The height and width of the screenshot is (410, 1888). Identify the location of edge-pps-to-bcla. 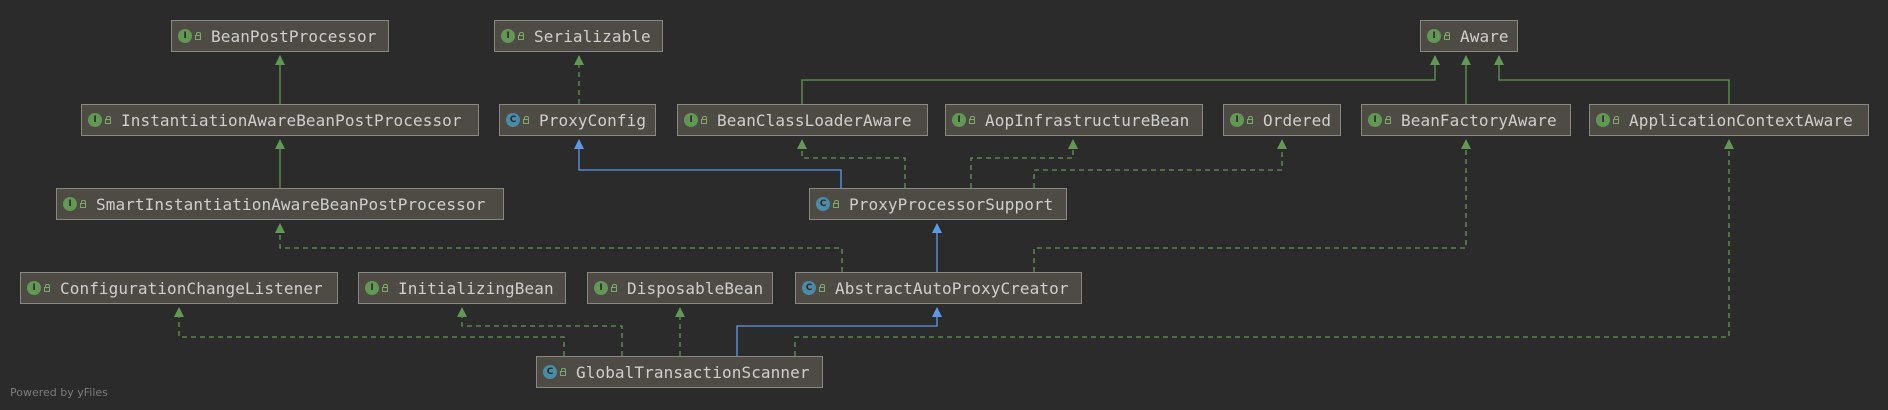
(851, 163).